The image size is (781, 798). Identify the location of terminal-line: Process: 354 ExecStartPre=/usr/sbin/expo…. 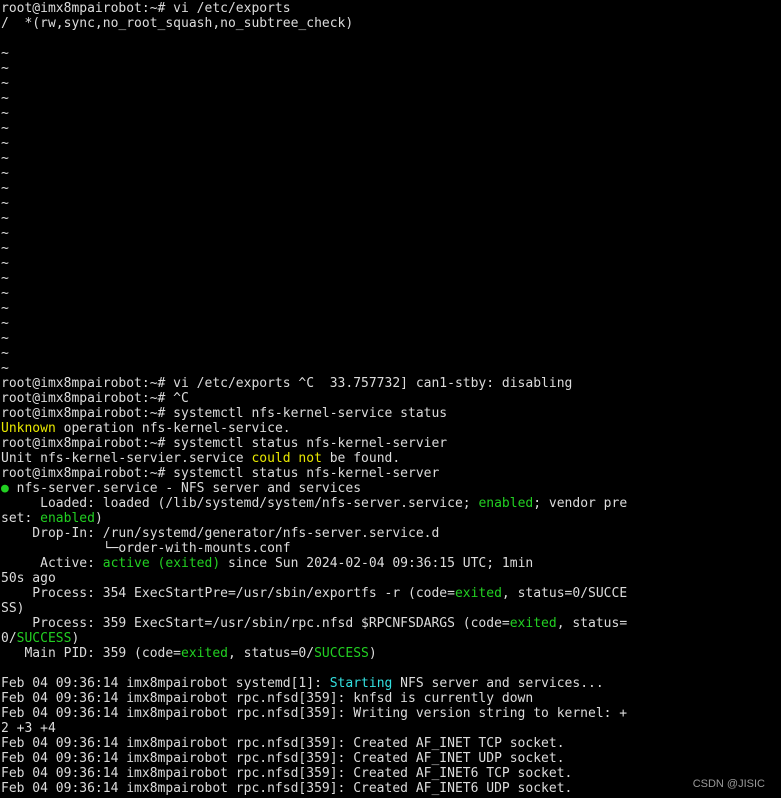
(391, 593).